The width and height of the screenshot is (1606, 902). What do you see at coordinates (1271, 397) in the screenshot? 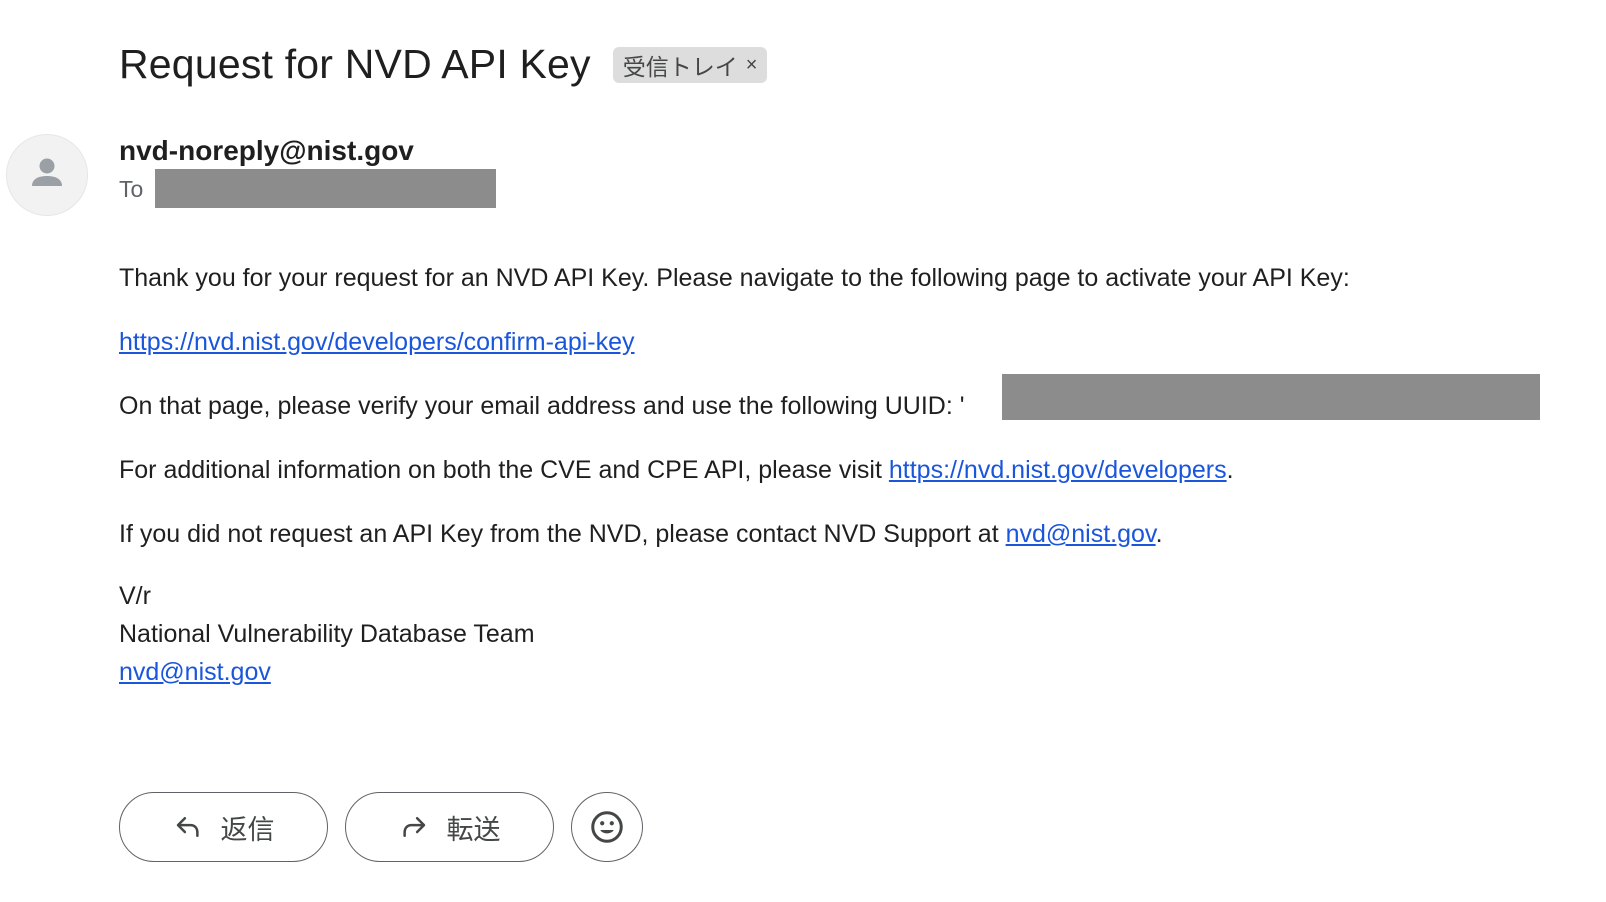
I see `redacted-uuid` at bounding box center [1271, 397].